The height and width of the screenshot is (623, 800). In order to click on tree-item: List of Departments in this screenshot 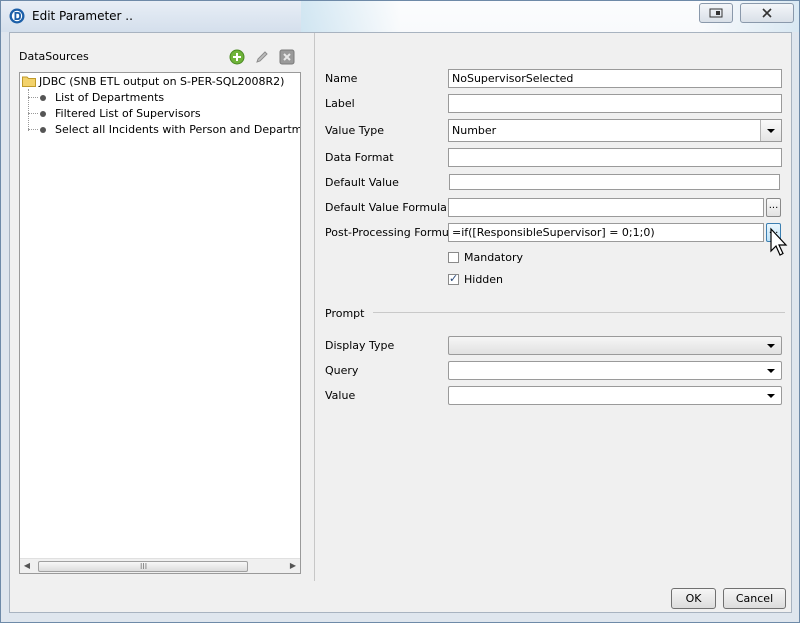, I will do `click(160, 98)`.